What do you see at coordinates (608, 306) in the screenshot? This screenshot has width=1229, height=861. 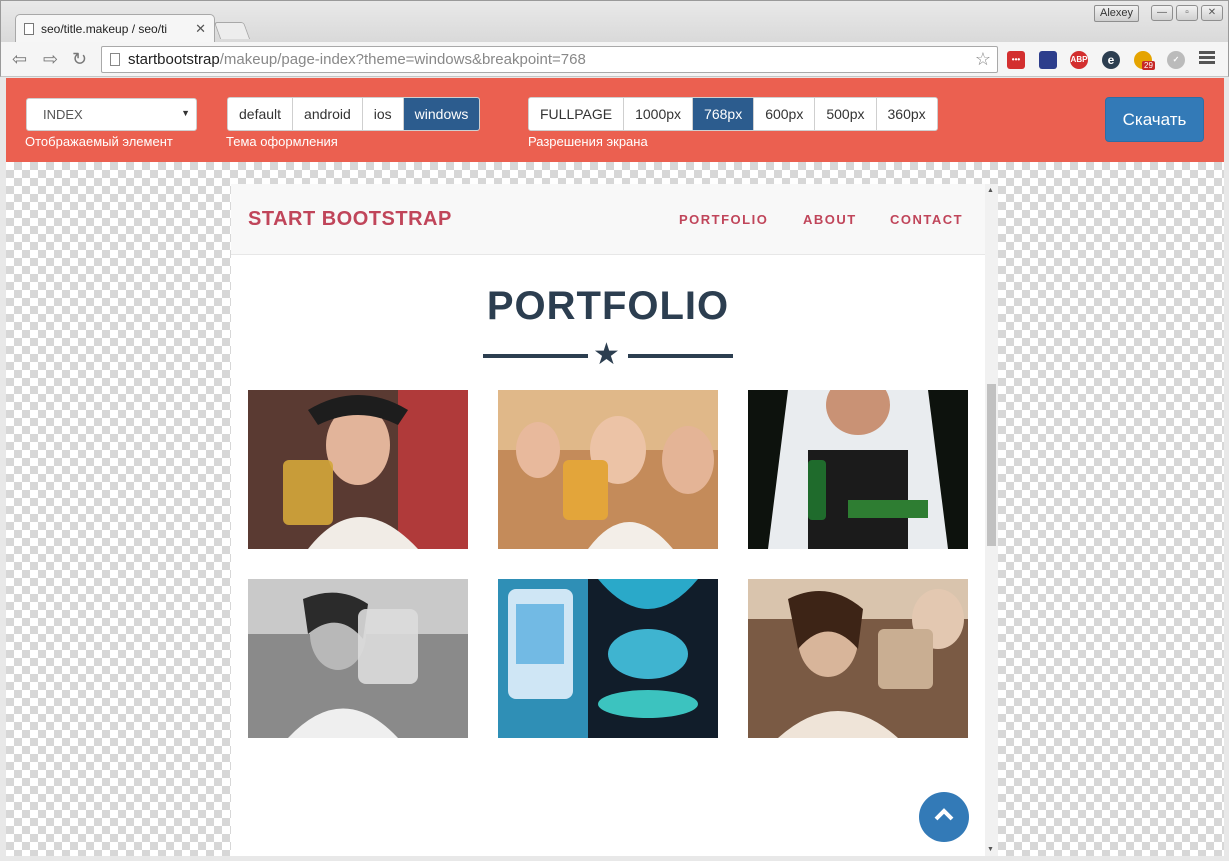 I see `section-title: PORTFOLIO` at bounding box center [608, 306].